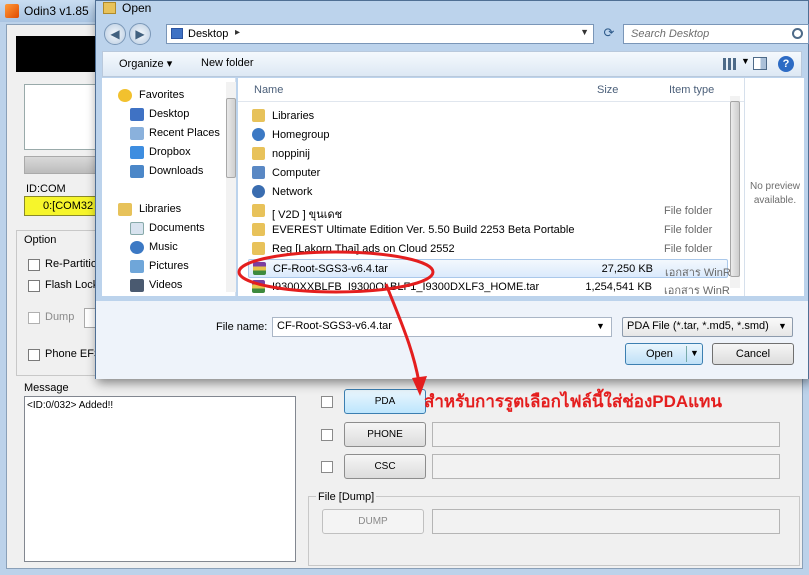 This screenshot has width=809, height=575. I want to click on file-row: Network, so click(488, 192).